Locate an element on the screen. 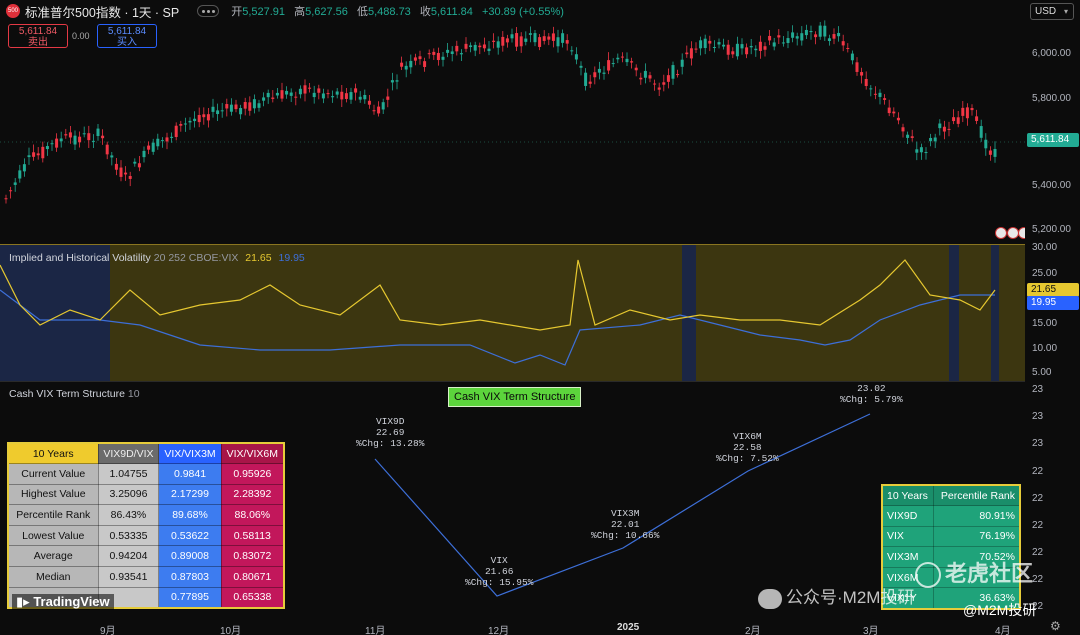 The height and width of the screenshot is (635, 1080). currency-selector: USD ▾ is located at coordinates (1052, 11).